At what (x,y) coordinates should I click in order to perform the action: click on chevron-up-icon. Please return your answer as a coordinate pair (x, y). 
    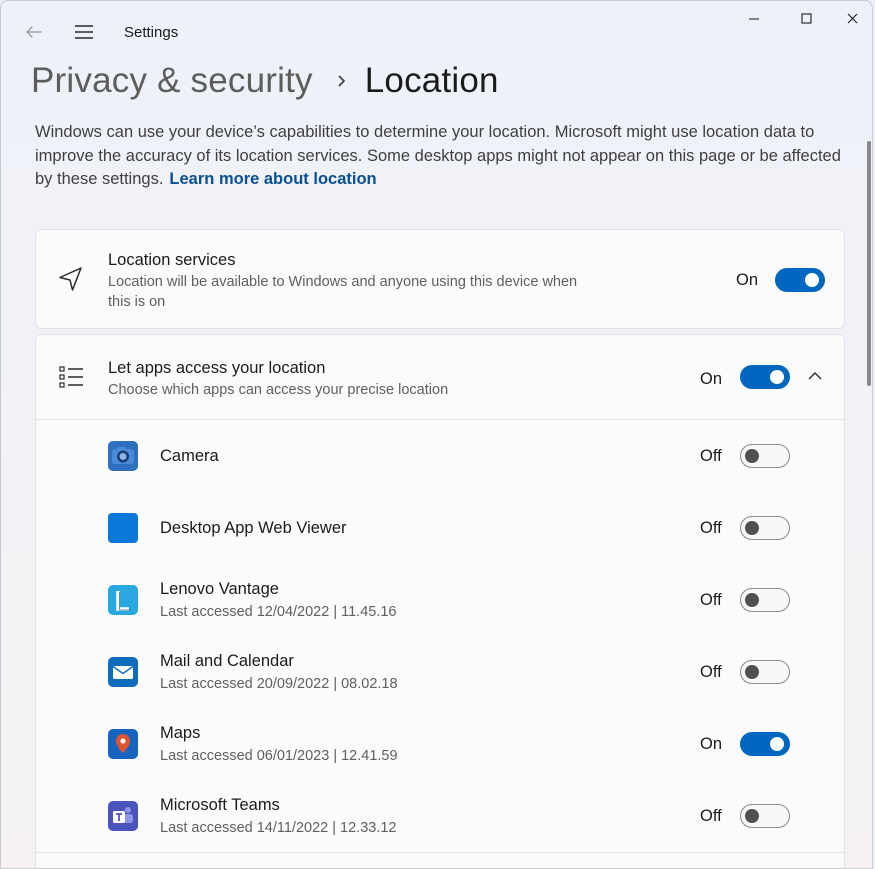
    Looking at the image, I should click on (815, 376).